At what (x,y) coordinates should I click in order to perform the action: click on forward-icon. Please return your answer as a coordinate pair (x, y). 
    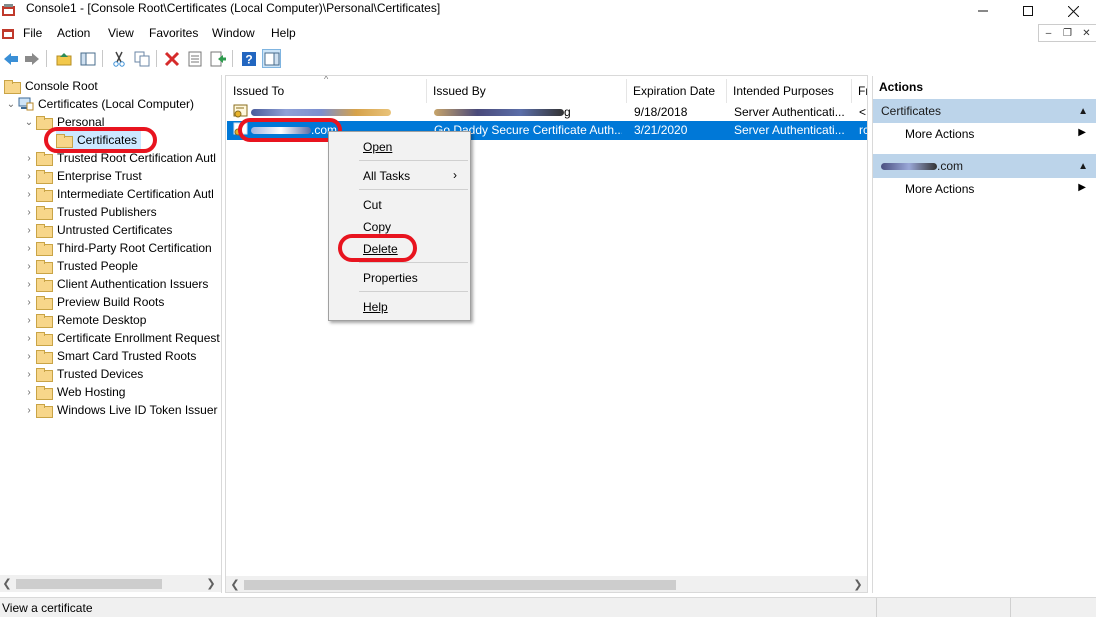
    Looking at the image, I should click on (31, 58).